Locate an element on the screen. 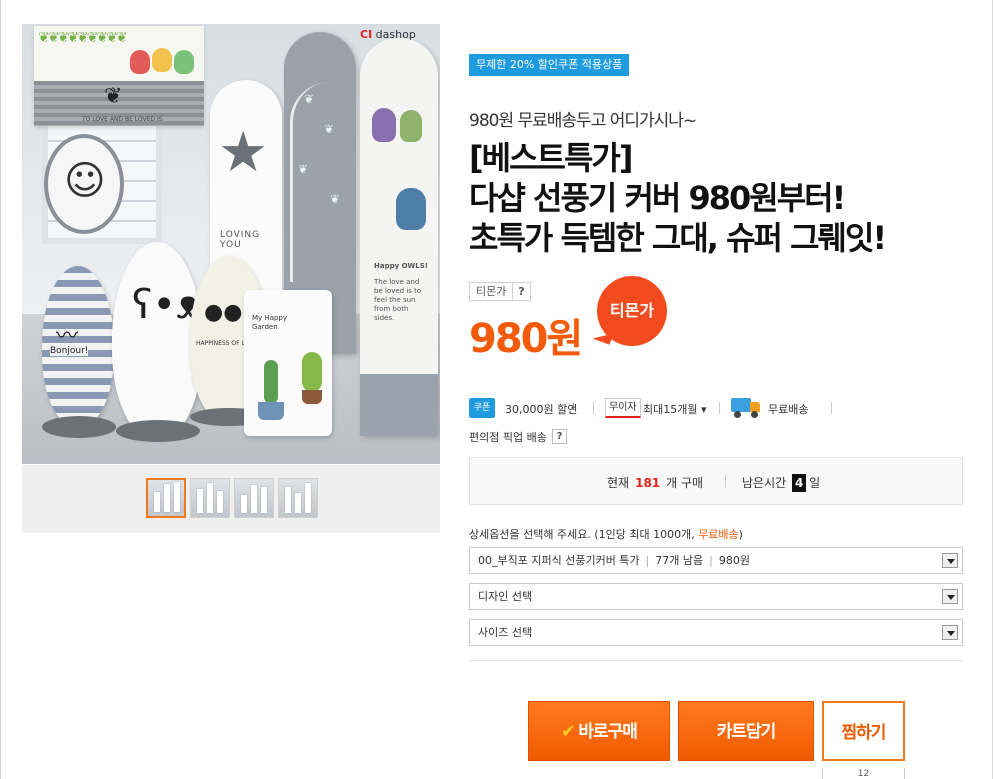  convenience-store-pickup: 편의점 픽업 배송 is located at coordinates (508, 437).